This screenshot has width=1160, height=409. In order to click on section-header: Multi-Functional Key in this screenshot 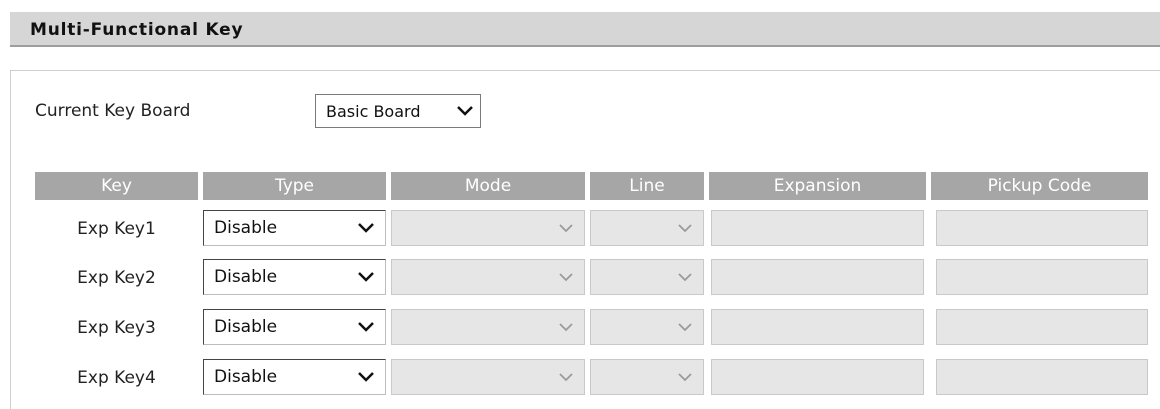, I will do `click(585, 29)`.